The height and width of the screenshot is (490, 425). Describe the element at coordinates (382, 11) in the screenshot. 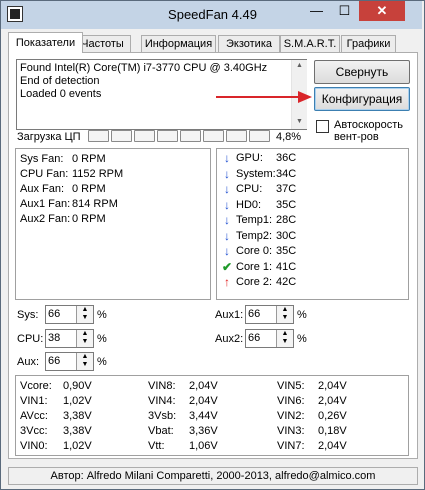

I see `close-window-button: ✕` at that location.